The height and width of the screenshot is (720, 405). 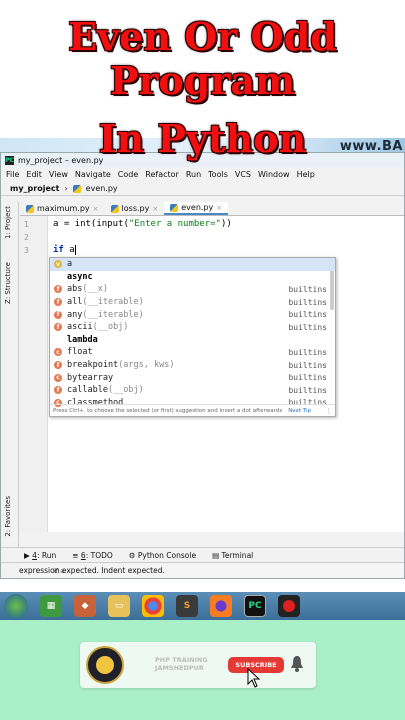 I want to click on code-text: a, so click(x=69, y=250).